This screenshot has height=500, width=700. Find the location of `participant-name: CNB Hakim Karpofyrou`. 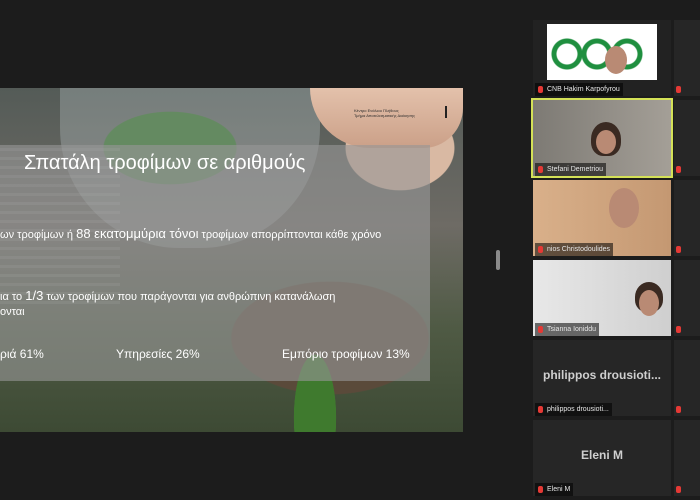

participant-name: CNB Hakim Karpofyrou is located at coordinates (579, 89).